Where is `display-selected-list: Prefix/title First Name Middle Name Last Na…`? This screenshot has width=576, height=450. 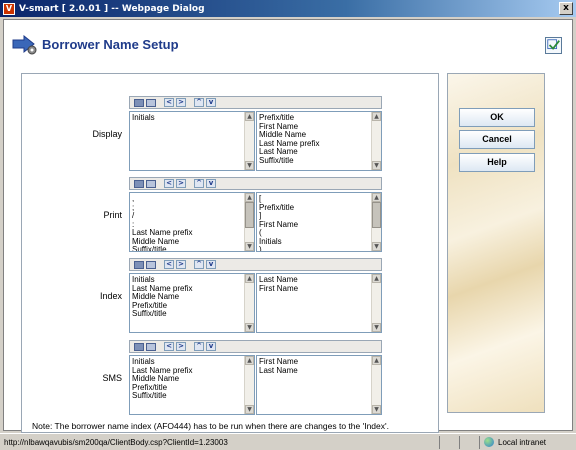
display-selected-list: Prefix/title First Name Middle Name Last Na… is located at coordinates (319, 141).